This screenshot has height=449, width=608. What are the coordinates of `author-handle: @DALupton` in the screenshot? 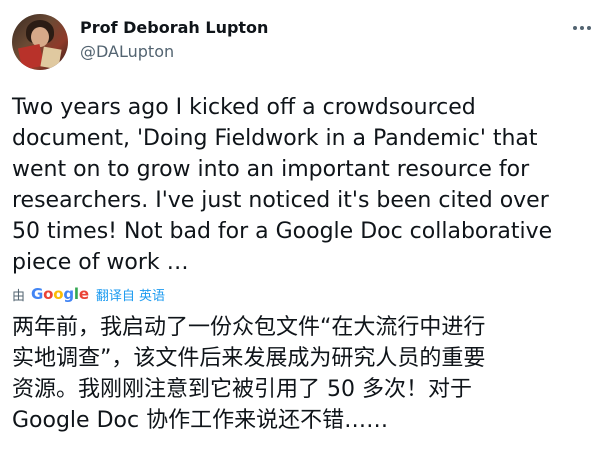 It's located at (127, 52).